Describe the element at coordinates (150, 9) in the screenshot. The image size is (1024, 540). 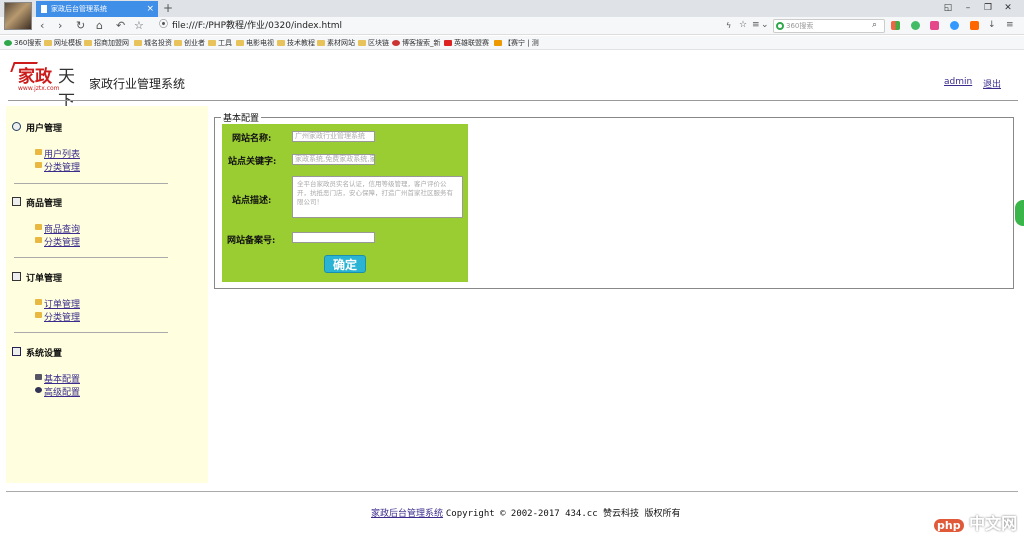
I see `tab-close-icon: ×` at that location.